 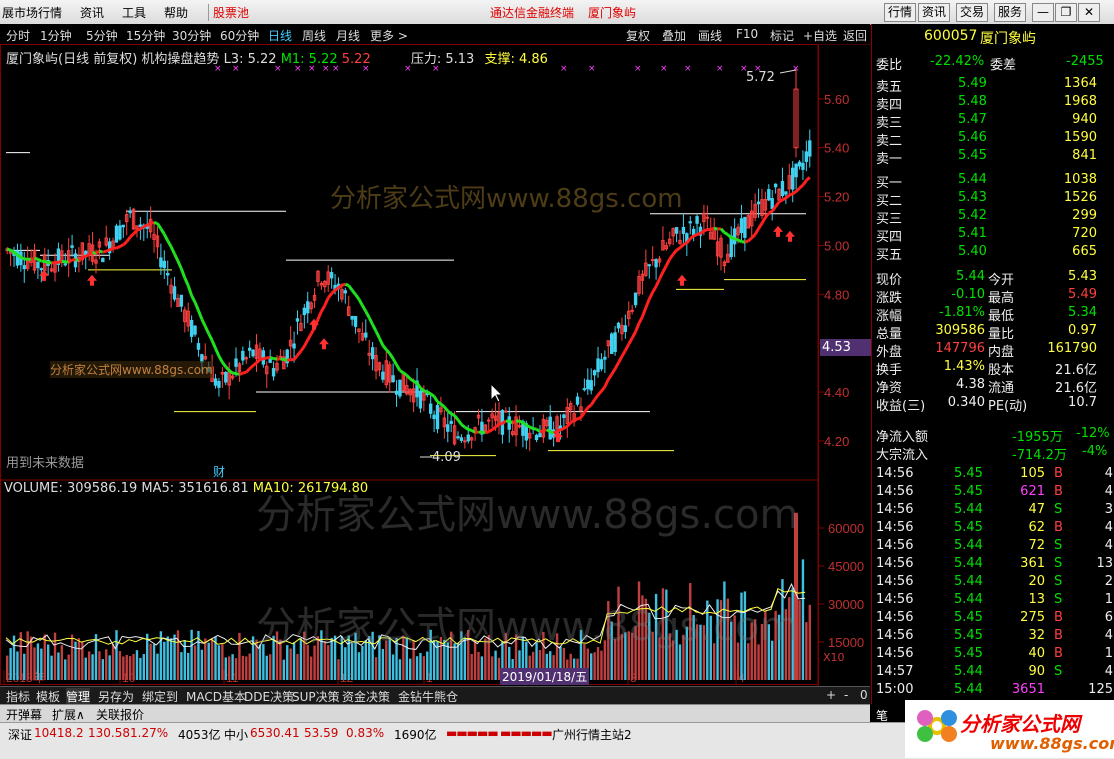 What do you see at coordinates (864, 695) in the screenshot?
I see `reset-button: 0` at bounding box center [864, 695].